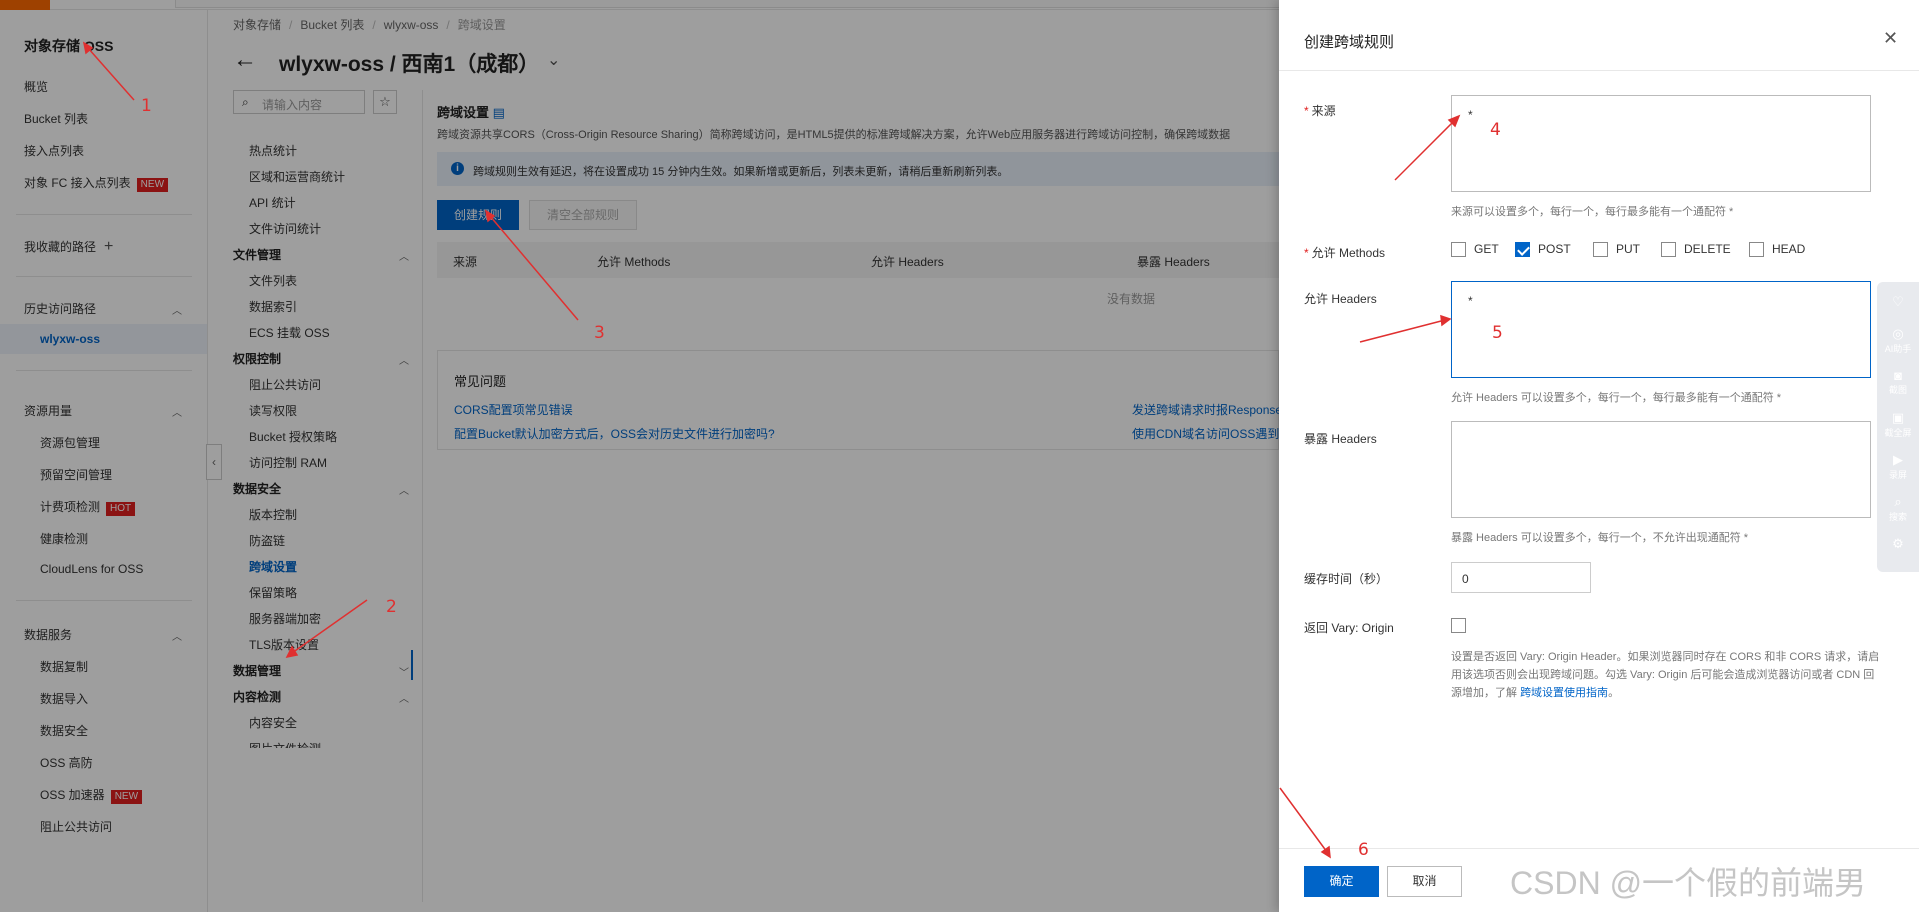 This screenshot has width=1919, height=912. I want to click on method-post-checkbox: POST, so click(1543, 250).